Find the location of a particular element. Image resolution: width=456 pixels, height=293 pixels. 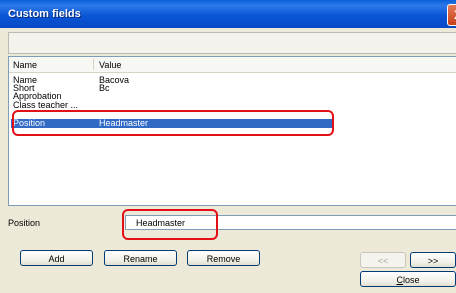

add-button: Add is located at coordinates (56, 258).